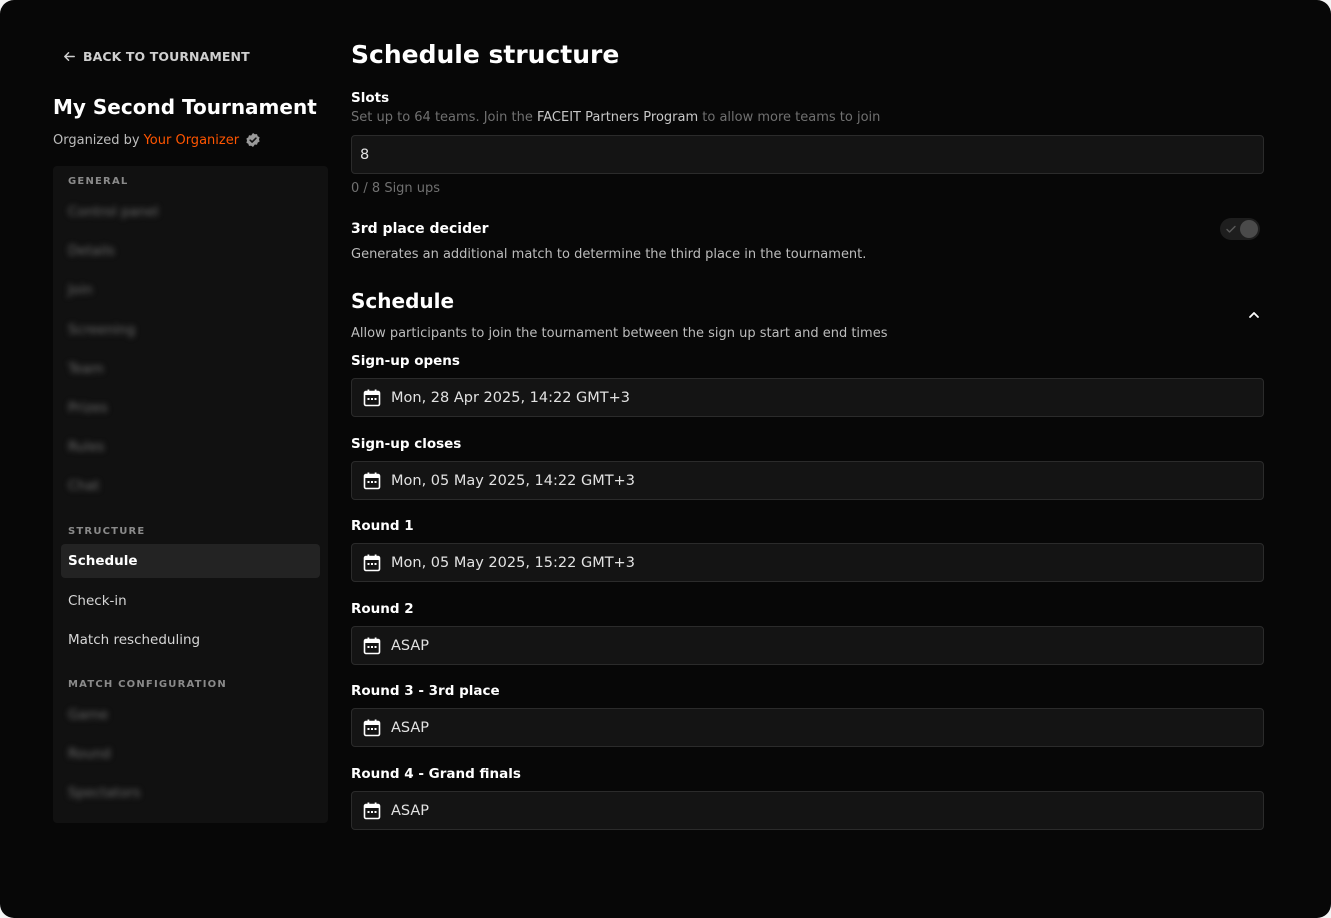 The width and height of the screenshot is (1331, 918). I want to click on page-title: Schedule structure, so click(485, 54).